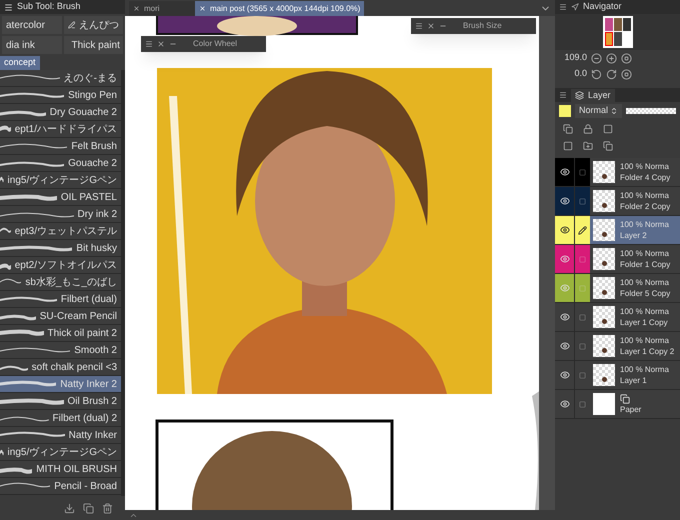 This screenshot has height=520, width=680. Describe the element at coordinates (97, 215) in the screenshot. I see `brush-name: Dry ink 2` at that location.